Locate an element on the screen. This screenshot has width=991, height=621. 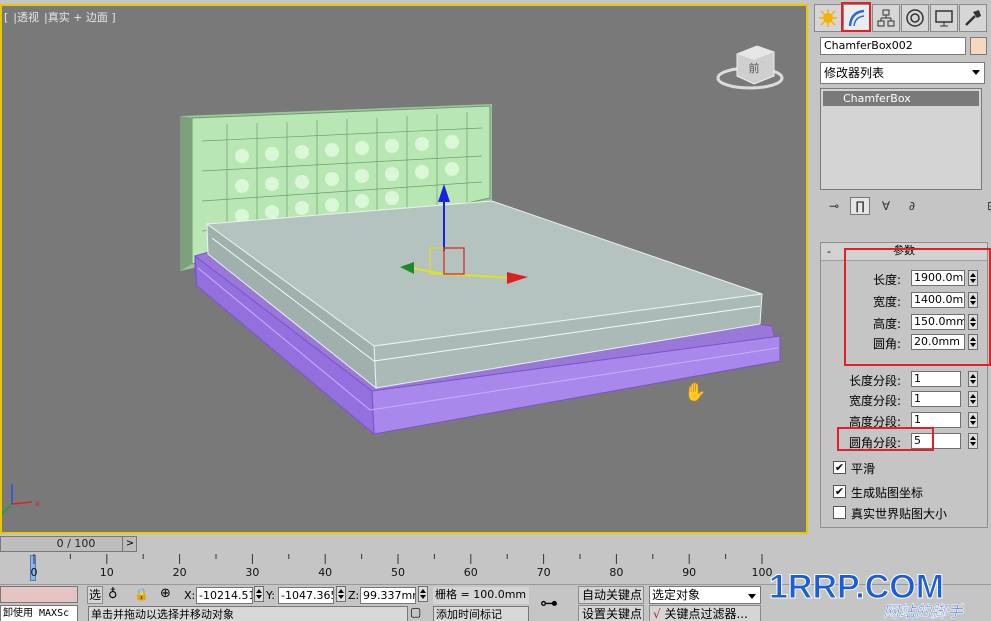
utilities-icon is located at coordinates (973, 18).